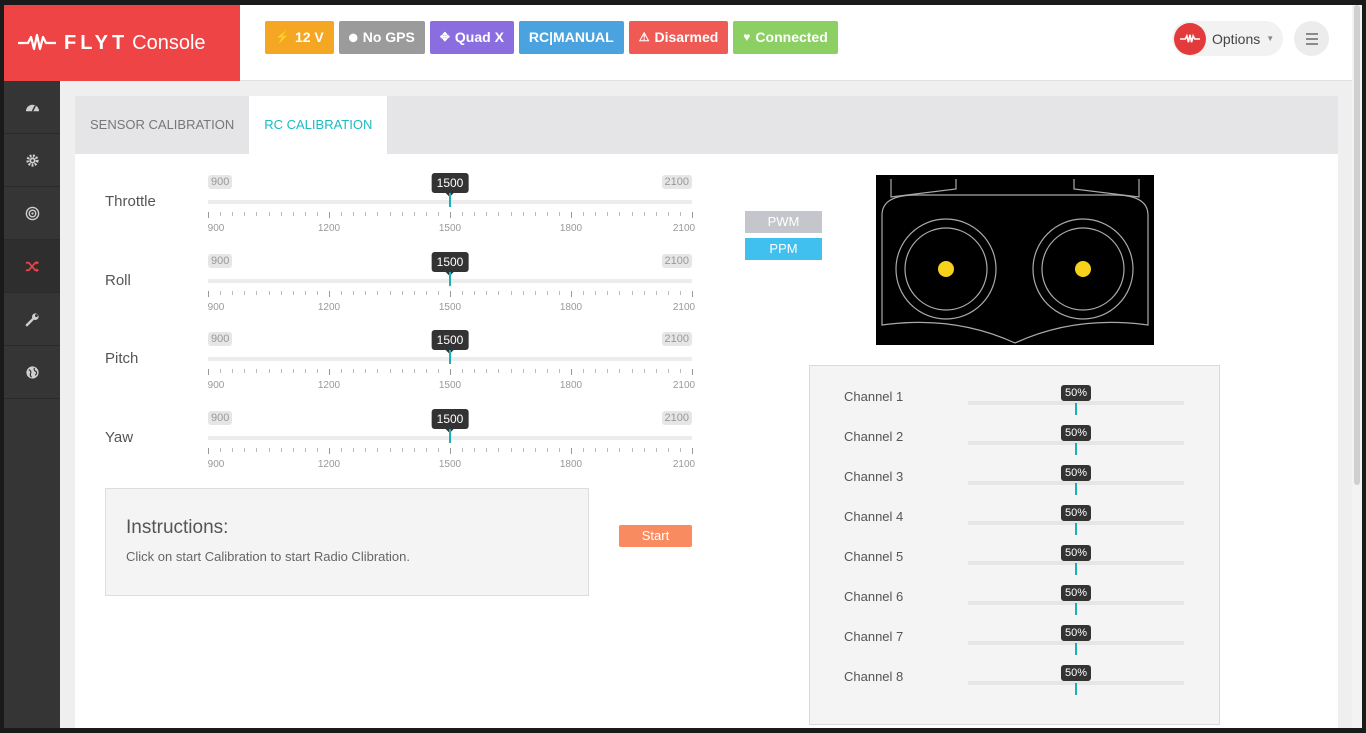 The height and width of the screenshot is (733, 1366). What do you see at coordinates (32, 266) in the screenshot?
I see `sidebar-item-rc` at bounding box center [32, 266].